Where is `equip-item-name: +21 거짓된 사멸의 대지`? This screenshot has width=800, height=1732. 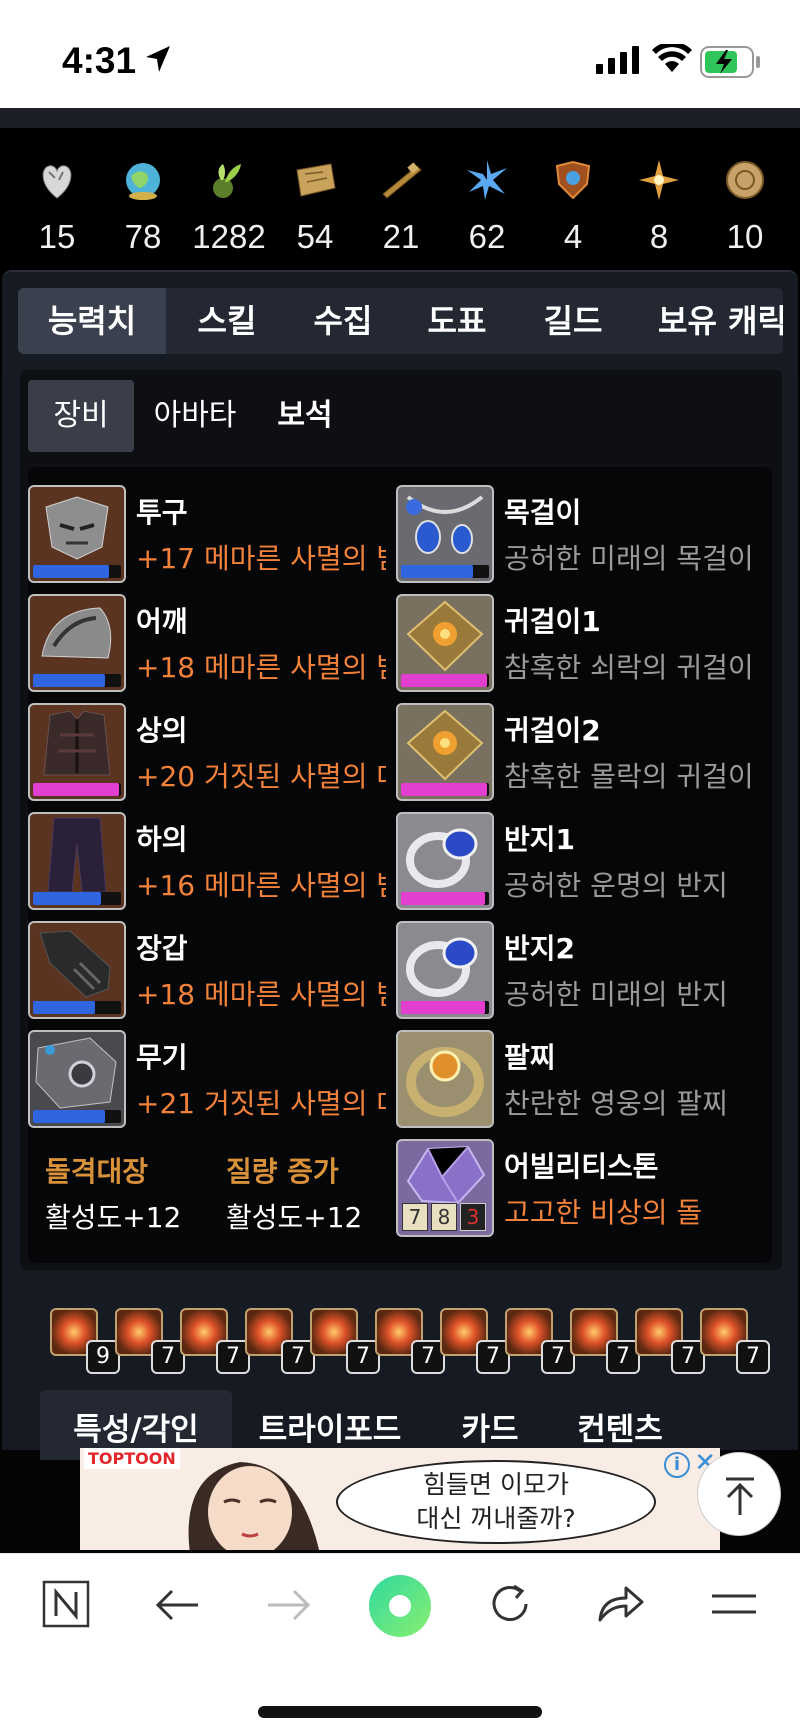
equip-item-name: +21 거짓된 사멸의 대지 is located at coordinates (261, 1103).